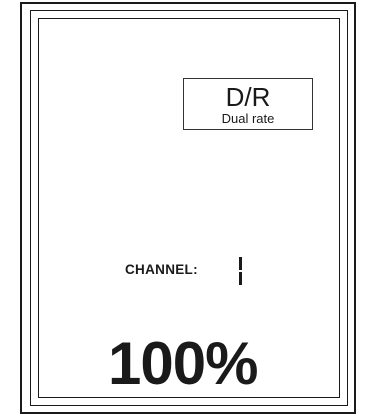 This screenshot has height=420, width=365. I want to click on rate-percent-value: 100%, so click(183, 363).